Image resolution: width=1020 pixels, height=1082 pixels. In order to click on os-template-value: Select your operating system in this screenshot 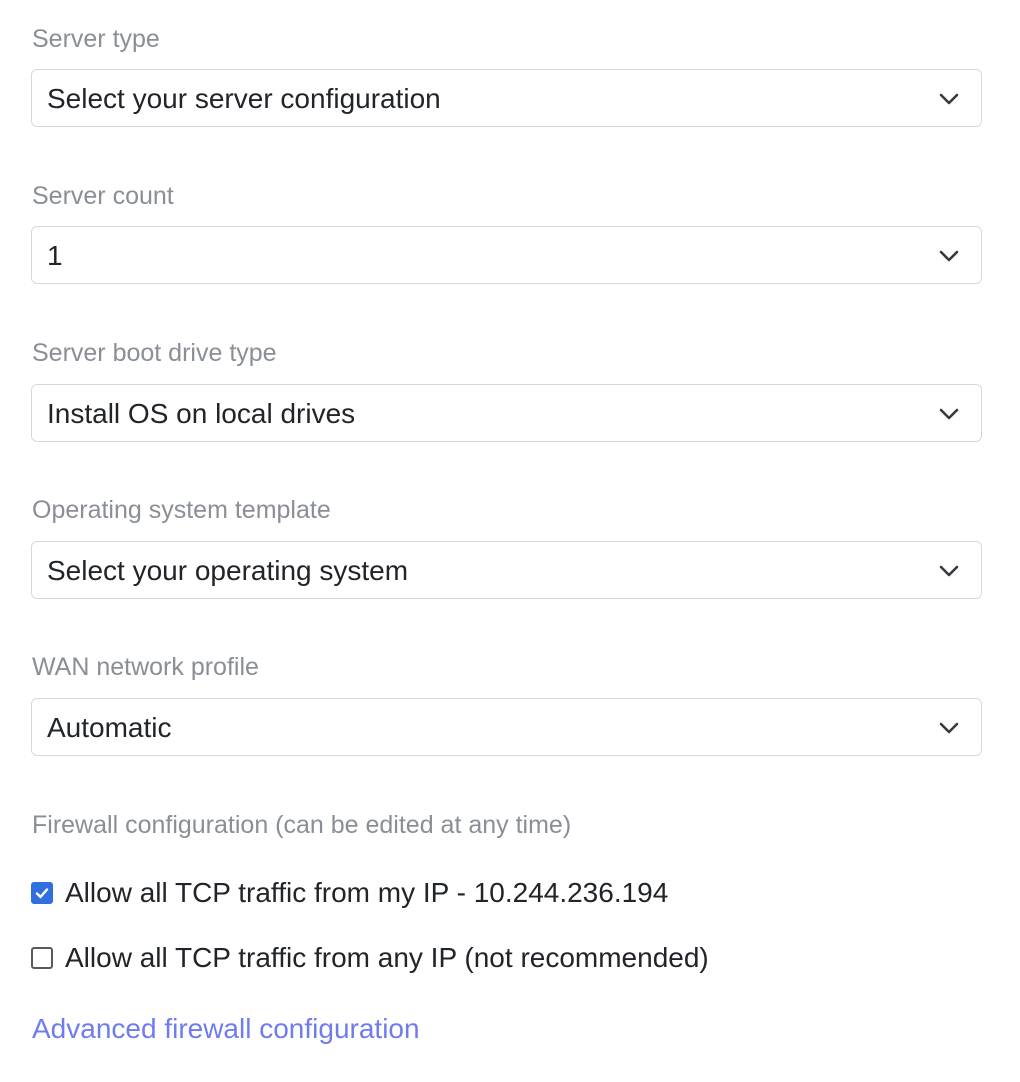, I will do `click(228, 570)`.